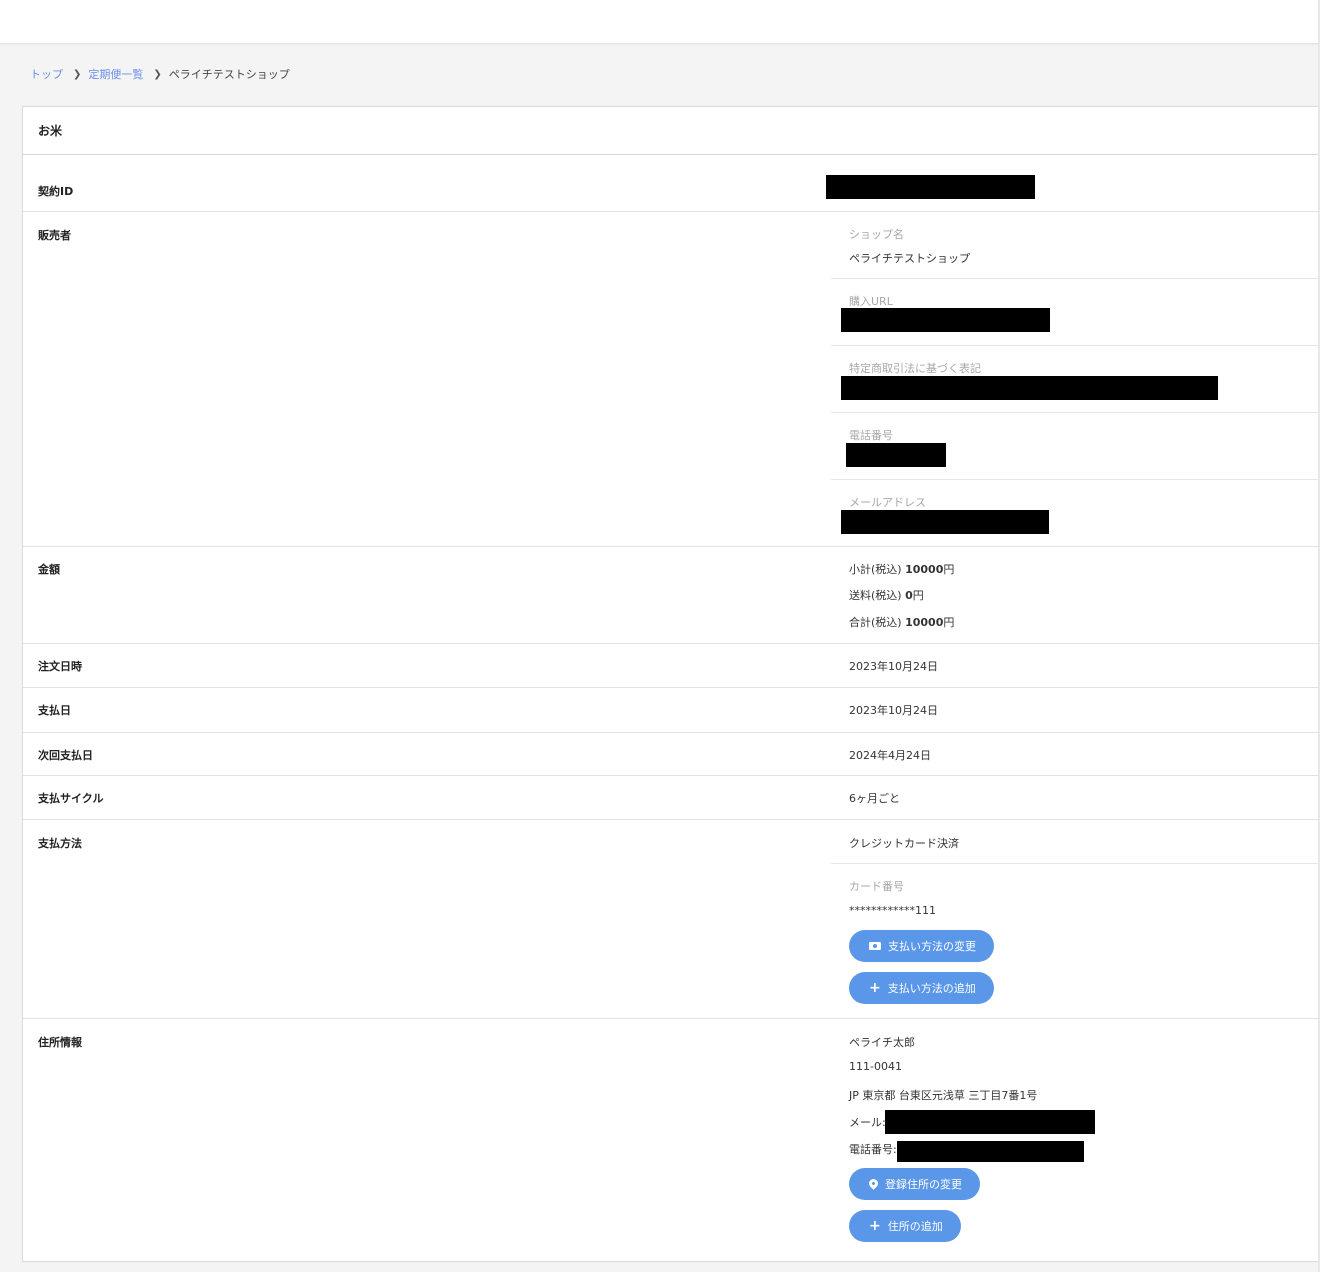 This screenshot has width=1320, height=1272. I want to click on shipping-label: 送料(税込), so click(875, 595).